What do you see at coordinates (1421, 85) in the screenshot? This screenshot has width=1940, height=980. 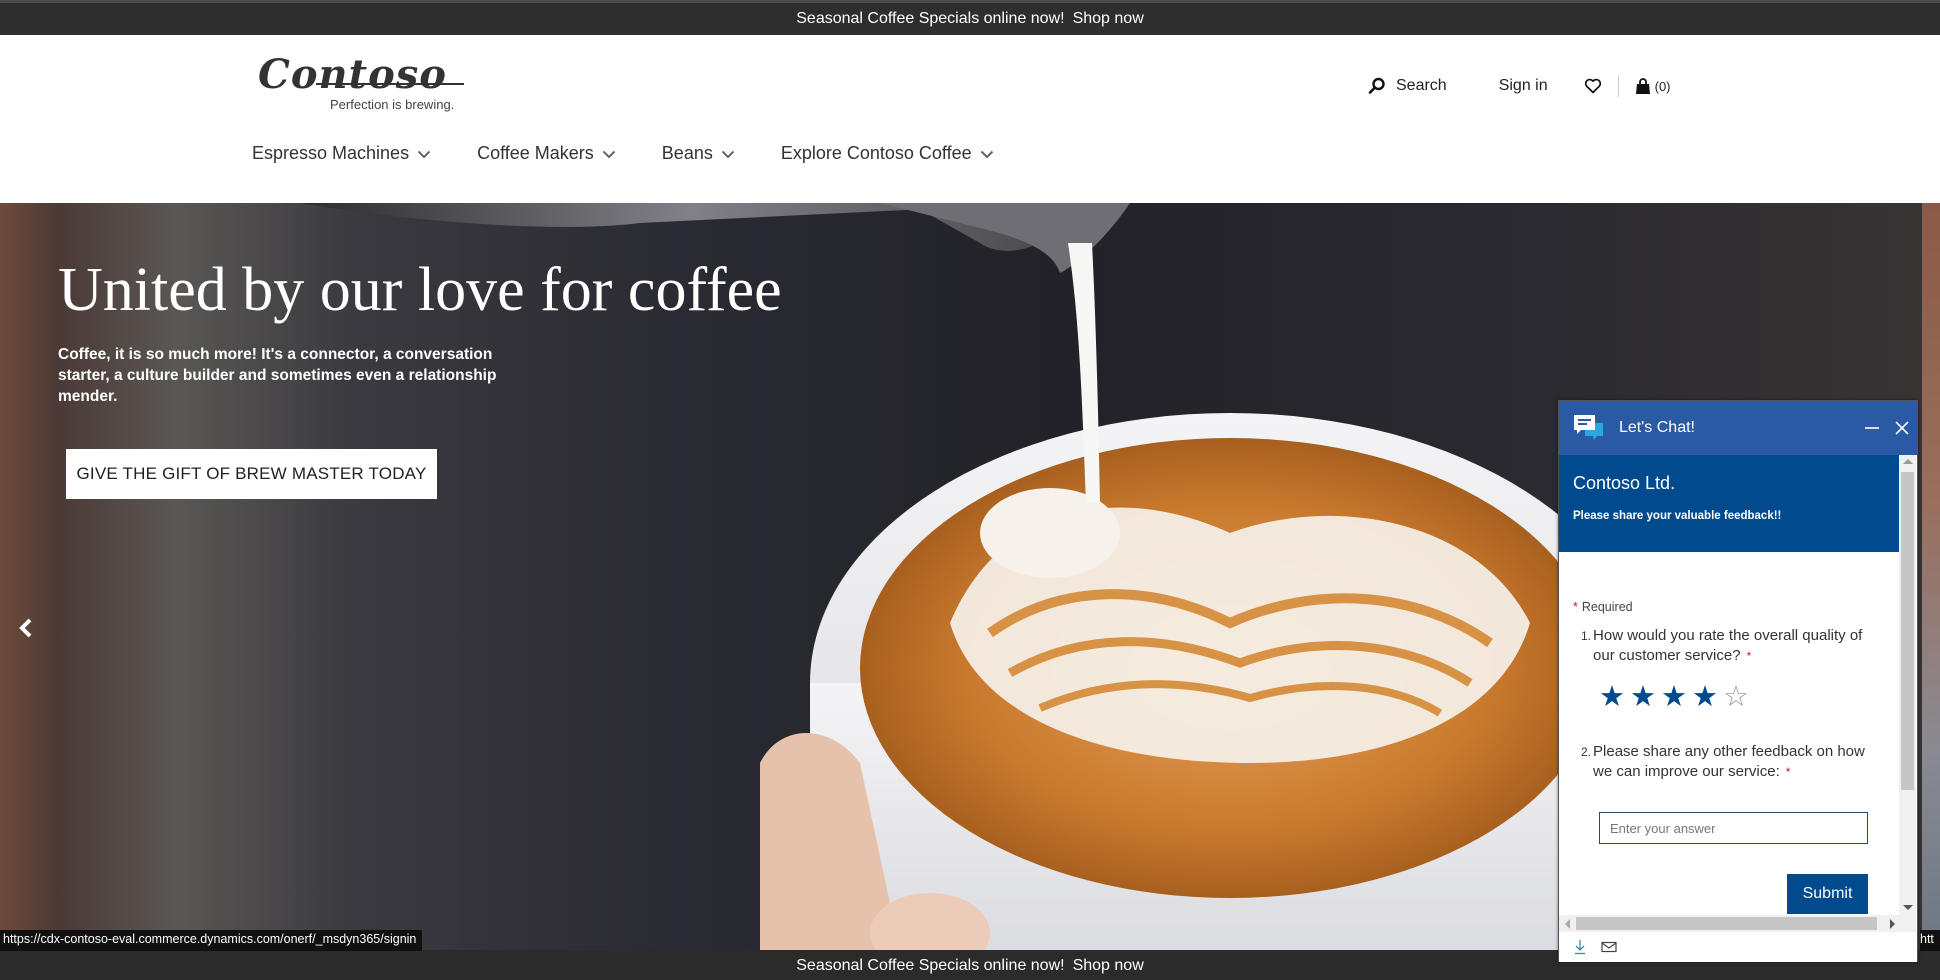 I see `search-label: Search` at bounding box center [1421, 85].